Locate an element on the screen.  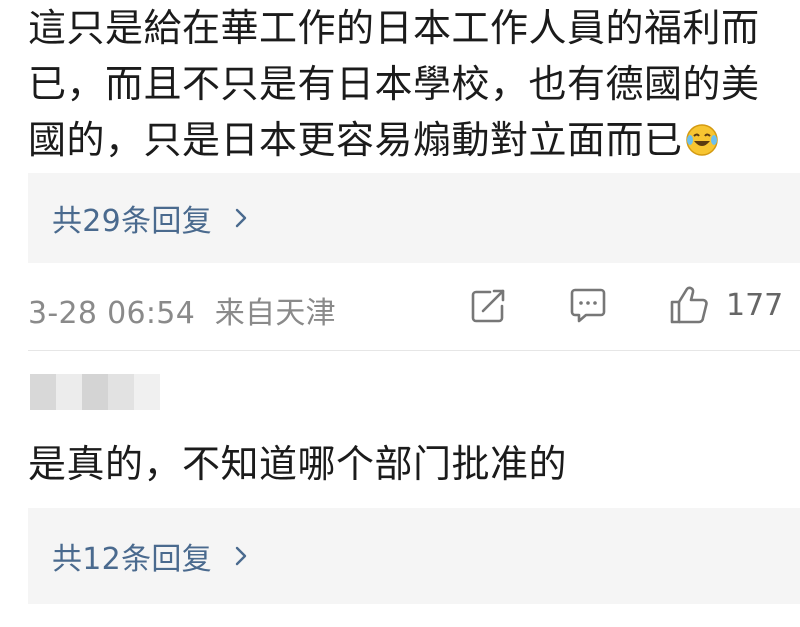
timestamp-location: 3-28 06:54 来自天津 is located at coordinates (182, 313).